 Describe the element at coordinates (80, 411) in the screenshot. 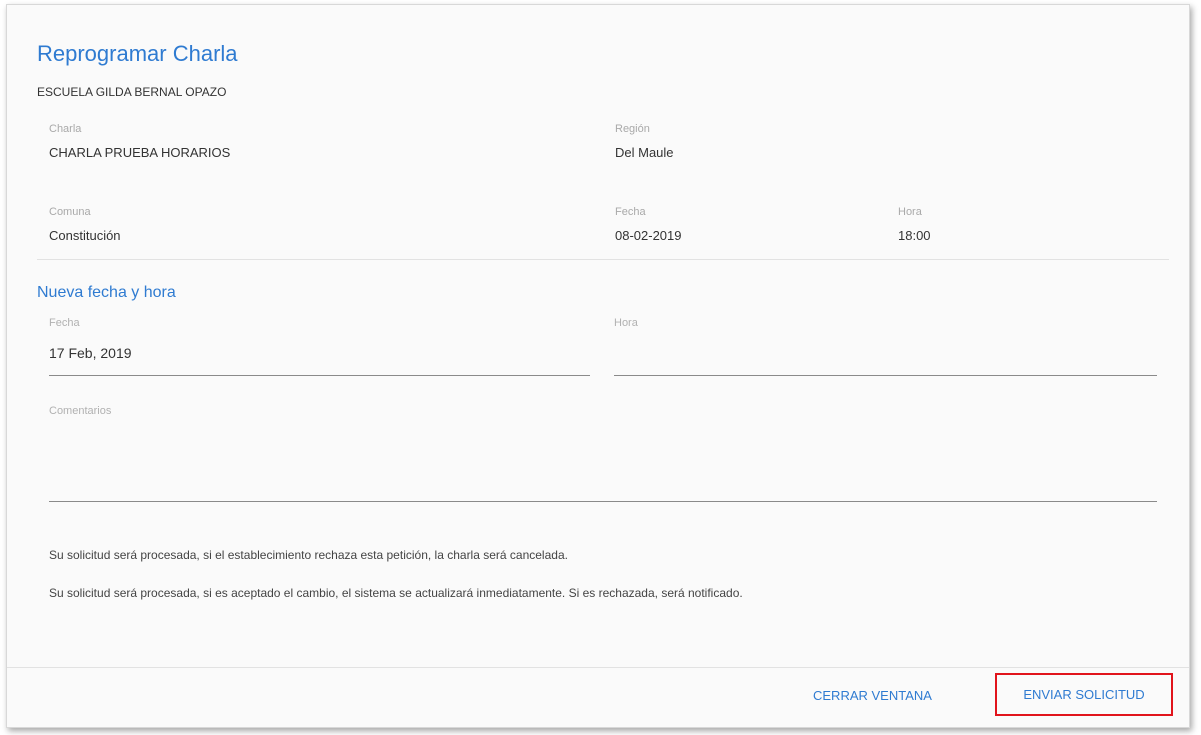

I see `comments-label: Comentarios` at that location.